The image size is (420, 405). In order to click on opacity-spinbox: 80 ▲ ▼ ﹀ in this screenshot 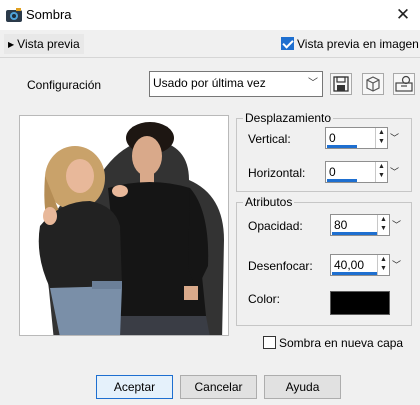, I will do `click(365, 225)`.